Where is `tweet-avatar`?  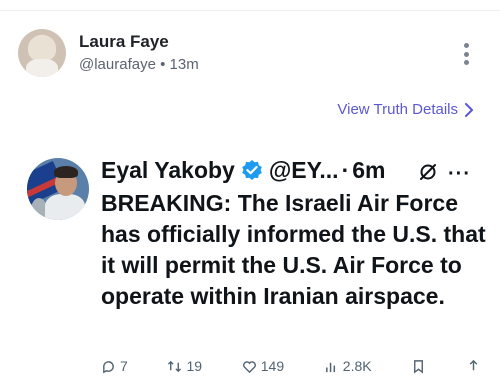 tweet-avatar is located at coordinates (58, 189).